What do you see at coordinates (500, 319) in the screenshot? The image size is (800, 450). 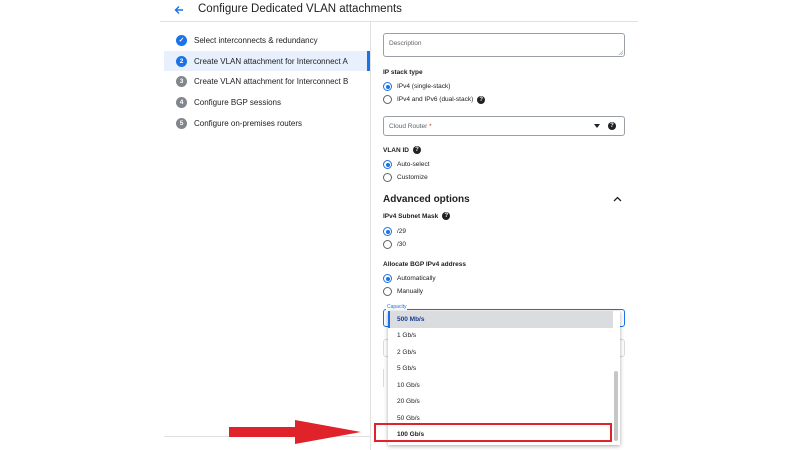 I see `capacity-option-selected: 500 Mb/s` at bounding box center [500, 319].